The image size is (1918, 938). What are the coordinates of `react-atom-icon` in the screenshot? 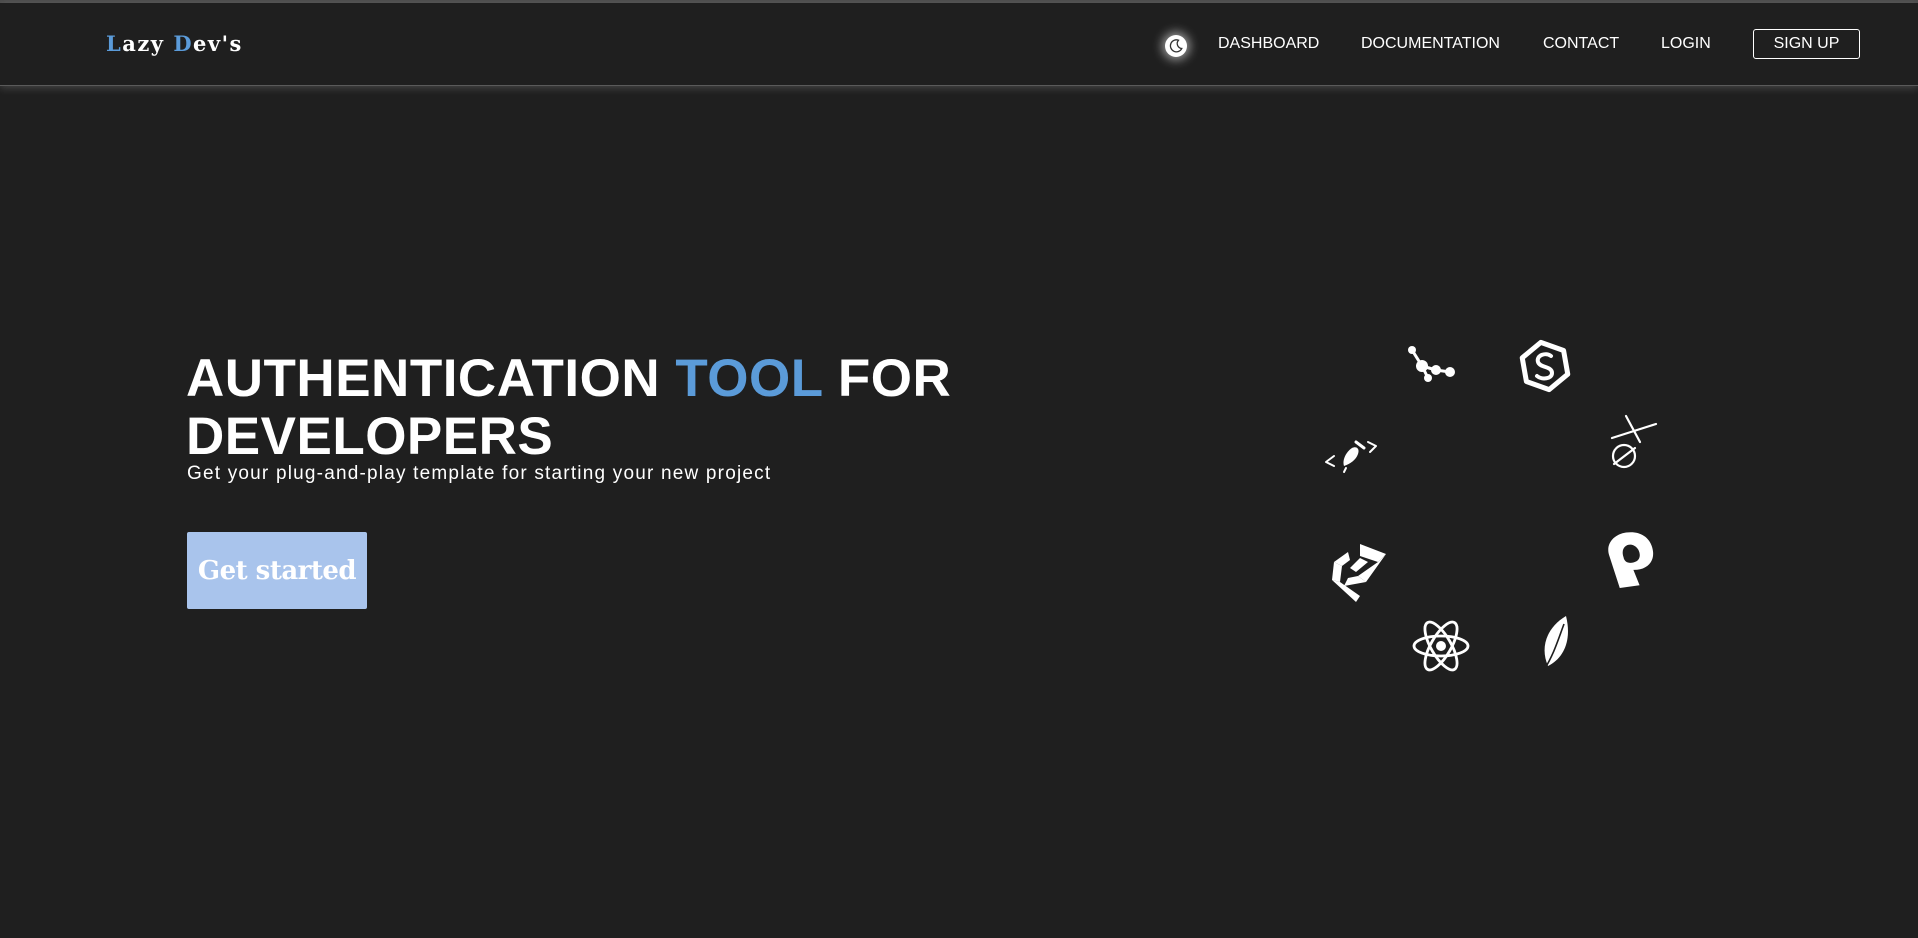 It's located at (1441, 648).